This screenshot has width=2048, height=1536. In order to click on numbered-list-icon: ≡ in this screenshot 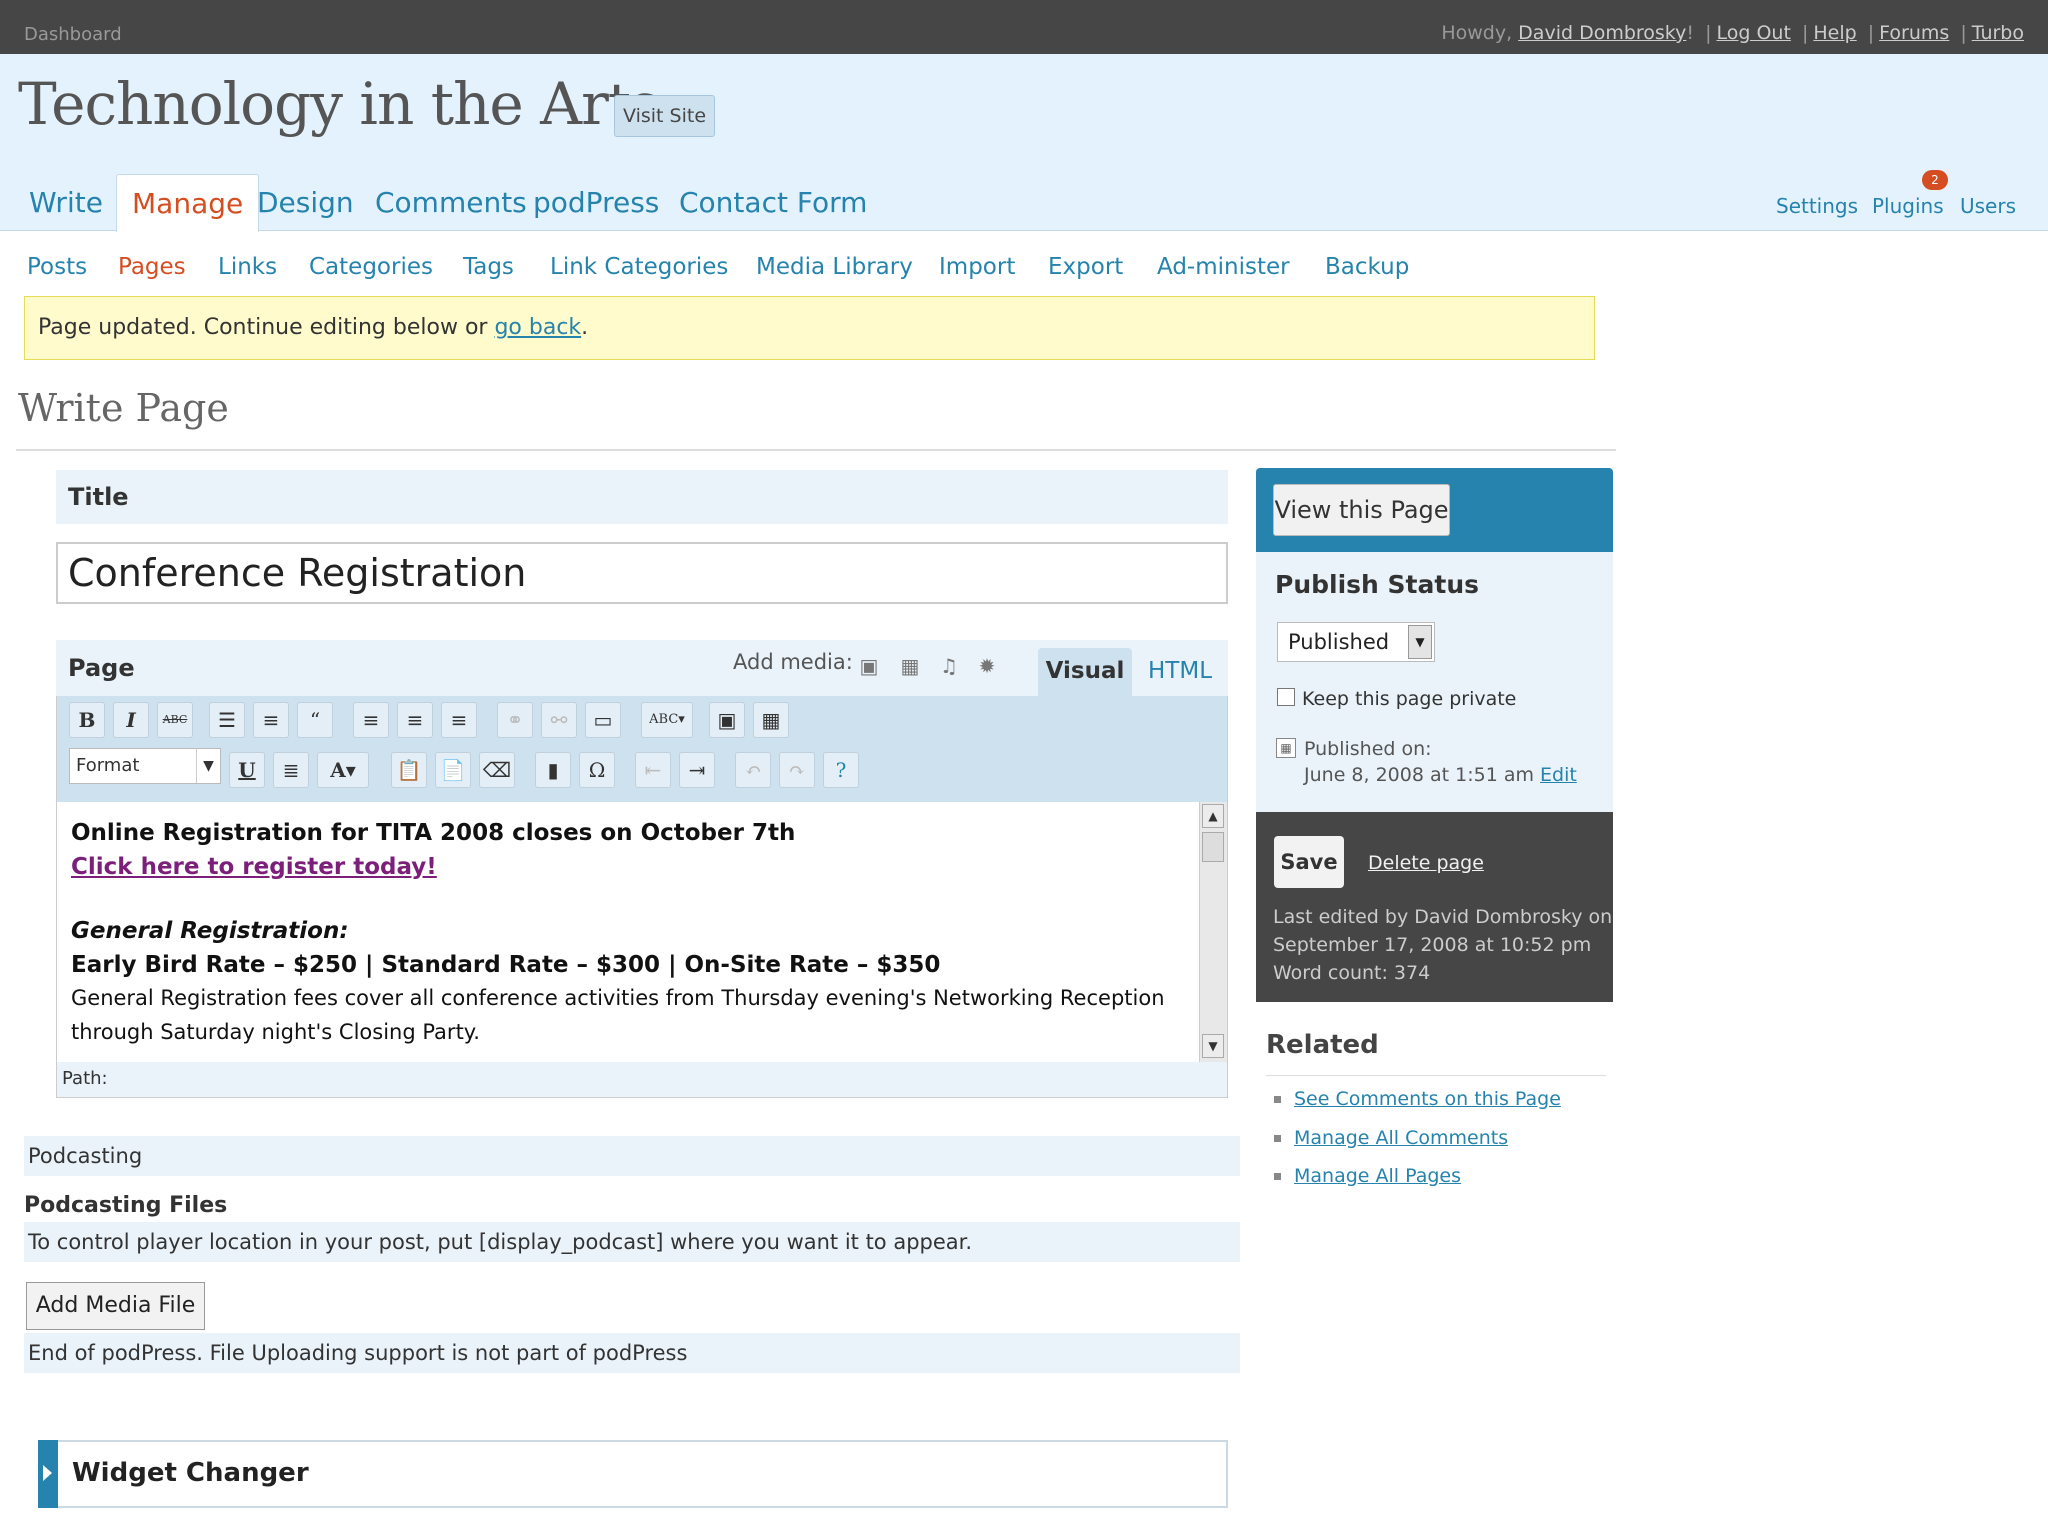, I will do `click(271, 720)`.